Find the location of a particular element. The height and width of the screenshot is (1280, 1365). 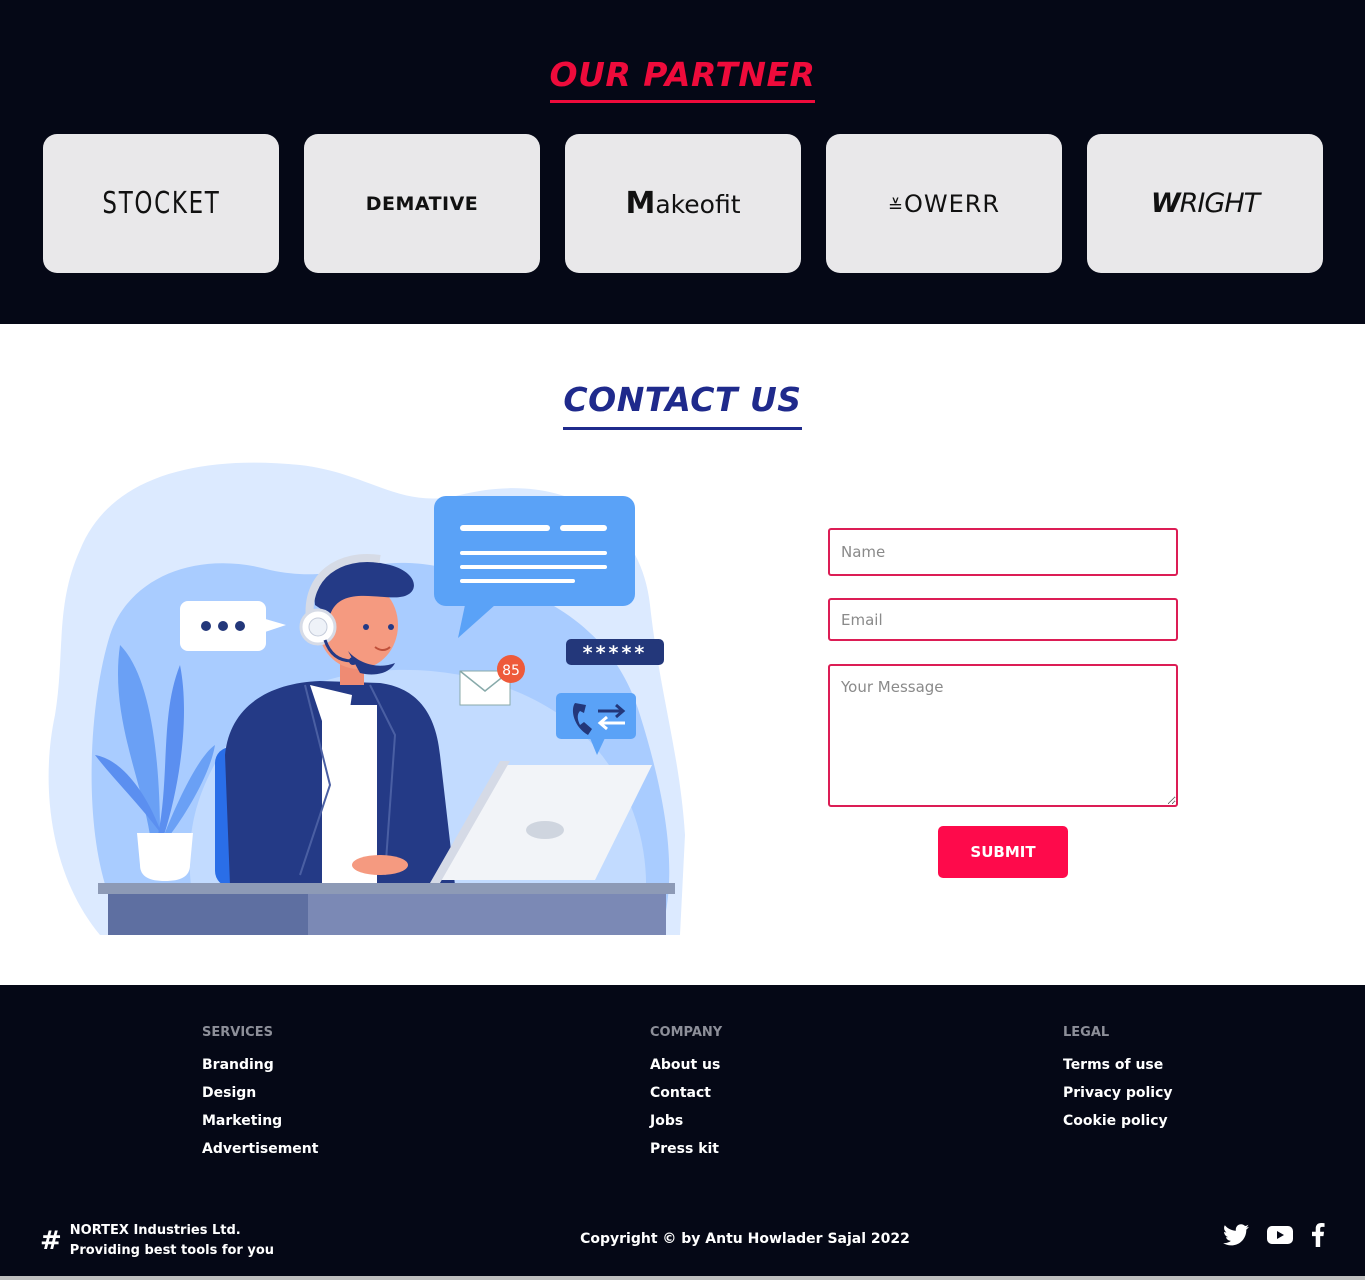

footer-heading-services: SERVICES is located at coordinates (237, 1032).